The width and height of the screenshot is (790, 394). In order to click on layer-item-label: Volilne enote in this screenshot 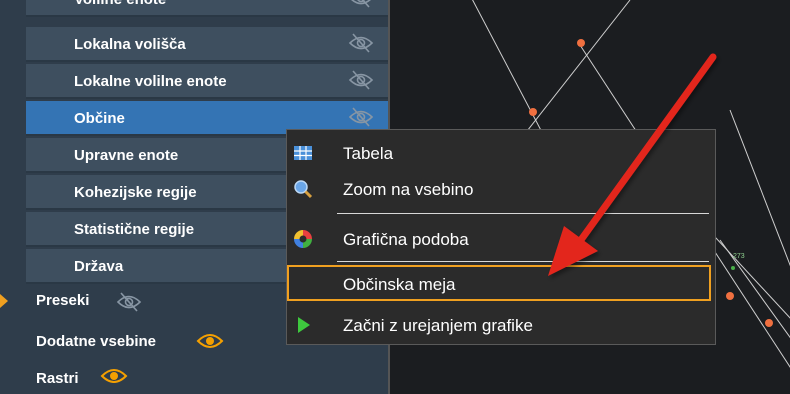, I will do `click(120, 4)`.